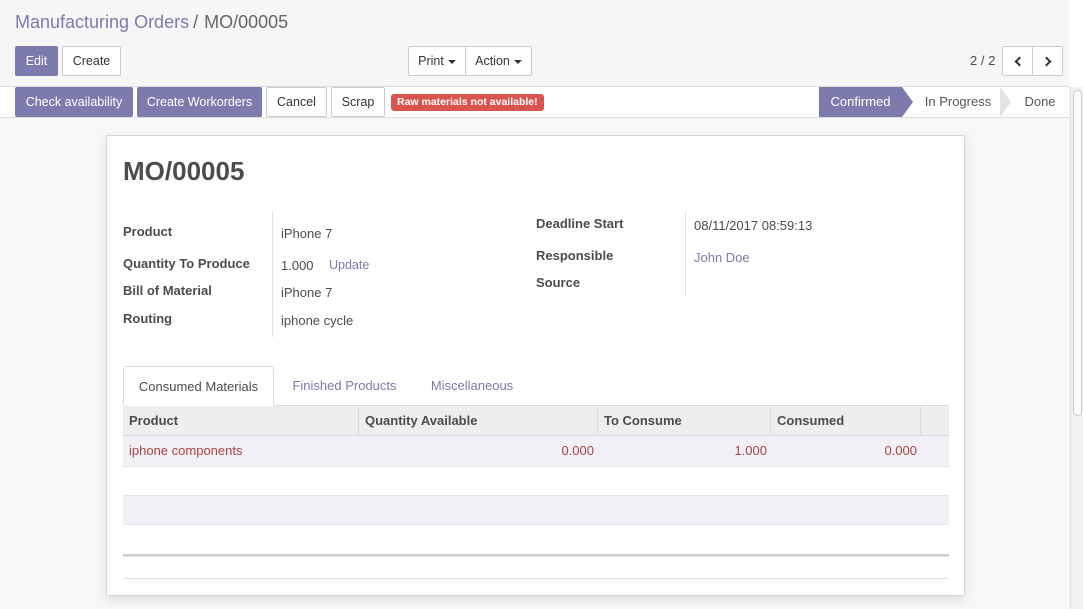 This screenshot has height=609, width=1083. I want to click on product-label: Product, so click(148, 231).